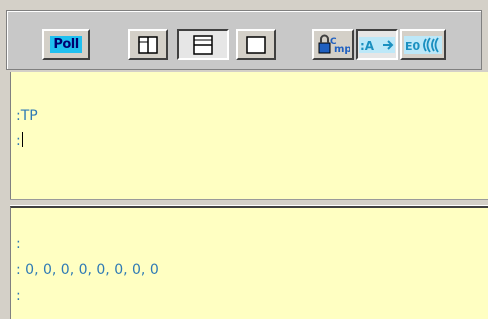  I want to click on auto-send-icon: :A, so click(377, 44).